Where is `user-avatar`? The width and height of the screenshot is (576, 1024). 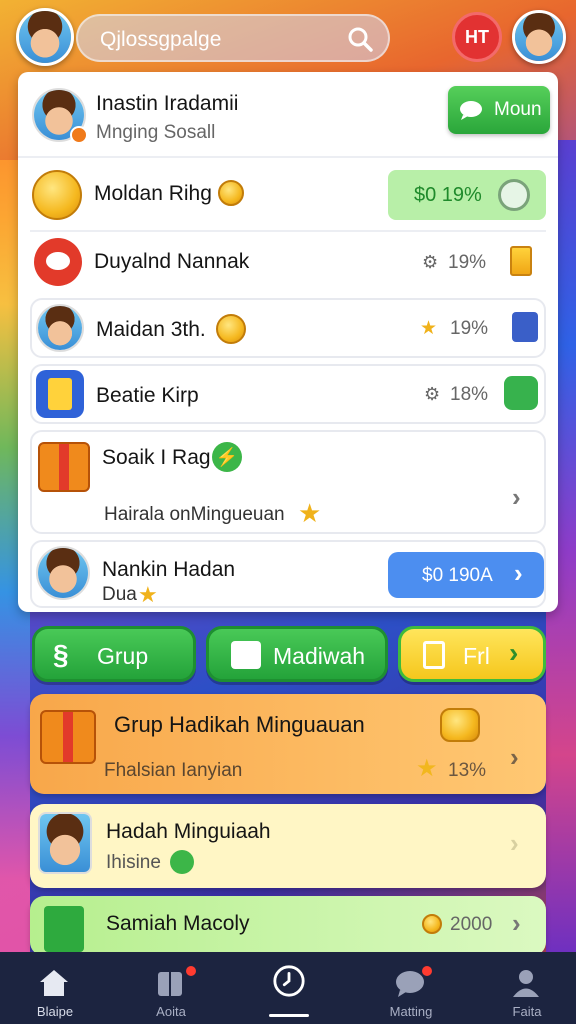
user-avatar is located at coordinates (45, 37).